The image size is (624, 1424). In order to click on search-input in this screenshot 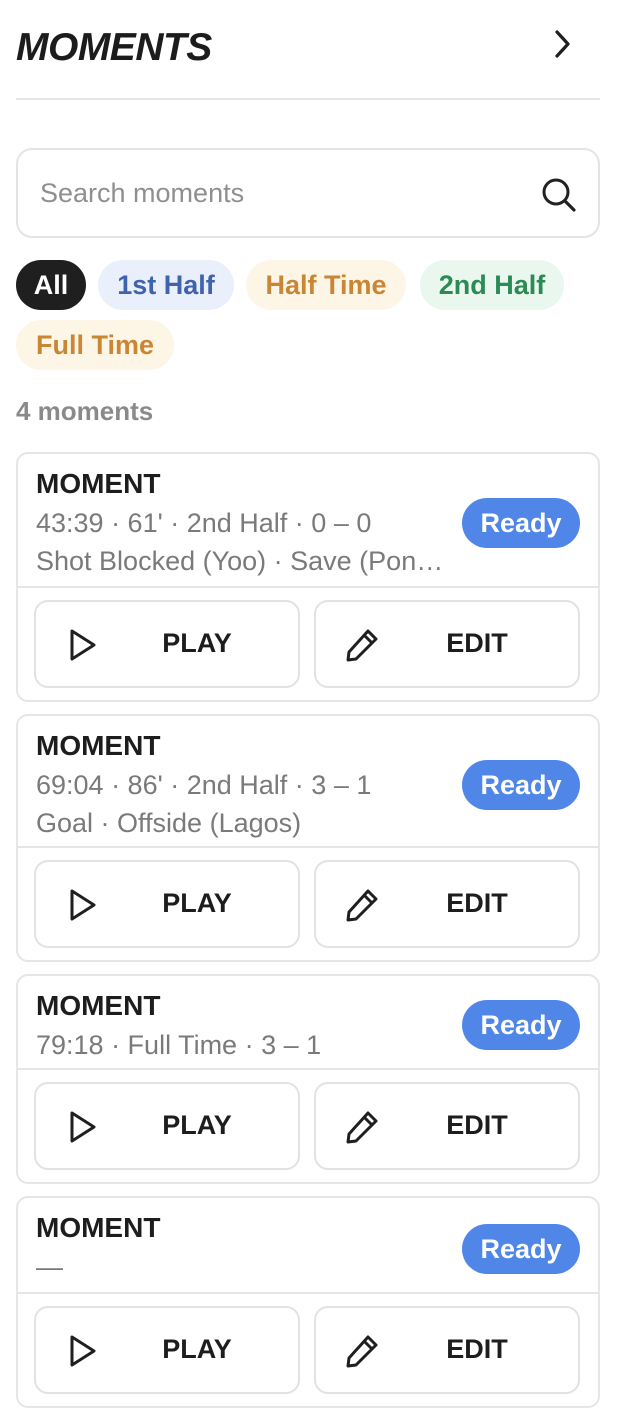, I will do `click(280, 193)`.